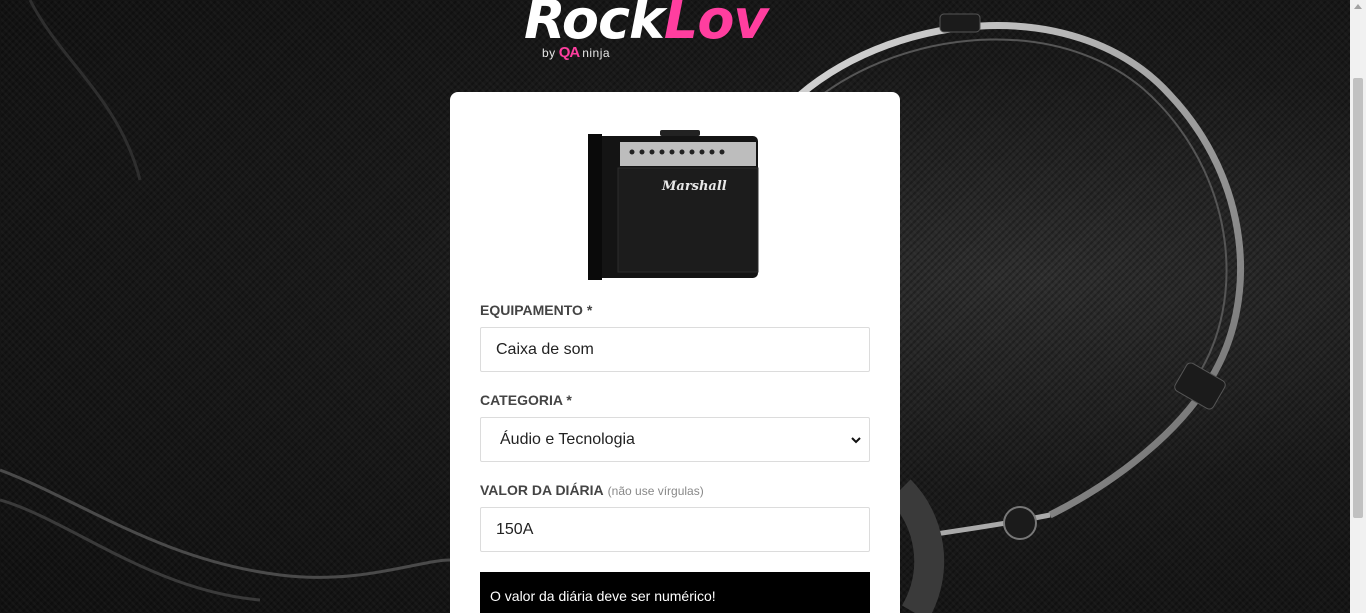  Describe the element at coordinates (675, 592) in the screenshot. I see `error-alert: O valor da diária deve ser numérico!` at that location.